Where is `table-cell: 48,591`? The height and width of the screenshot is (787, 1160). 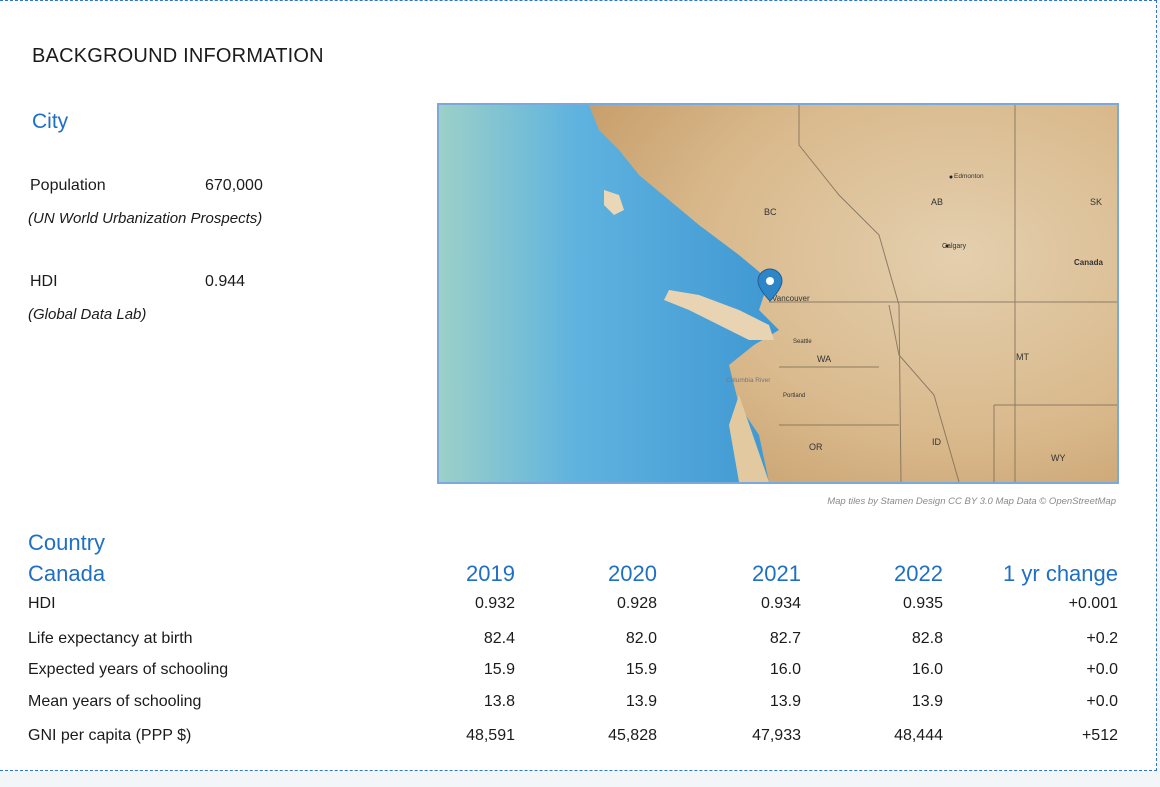
table-cell: 48,591 is located at coordinates (490, 735).